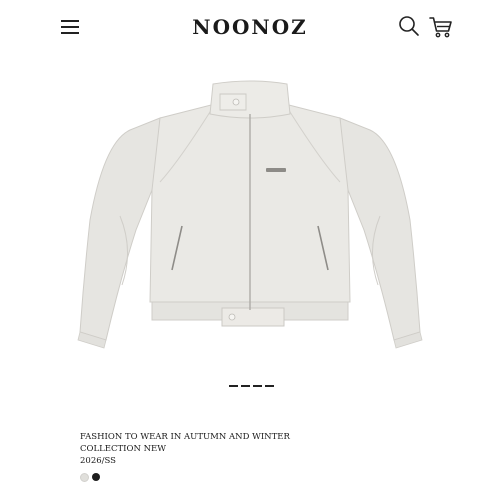  Describe the element at coordinates (410, 27) in the screenshot. I see `search-icon` at that location.